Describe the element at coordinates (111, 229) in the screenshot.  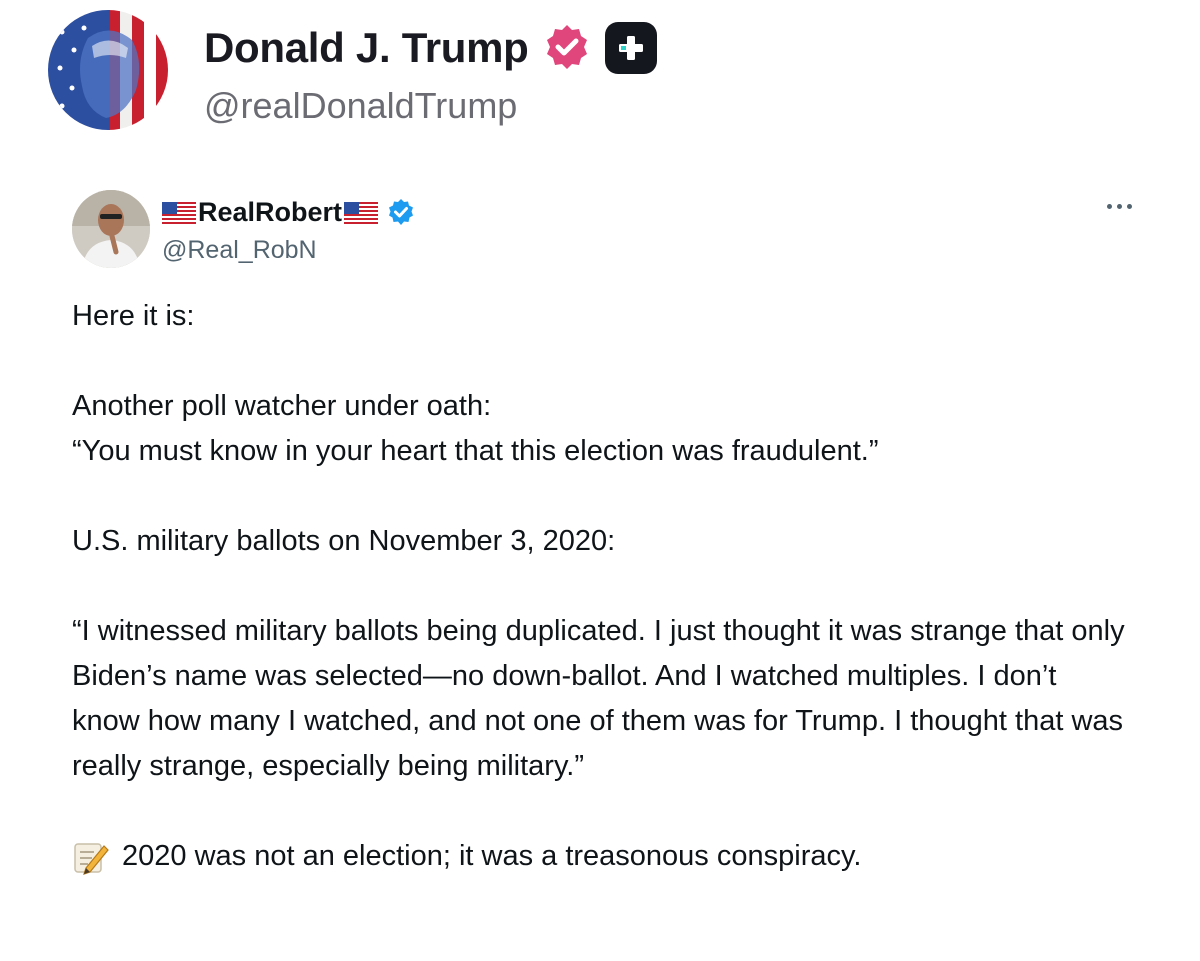
I see `quoted-author-avatar` at that location.